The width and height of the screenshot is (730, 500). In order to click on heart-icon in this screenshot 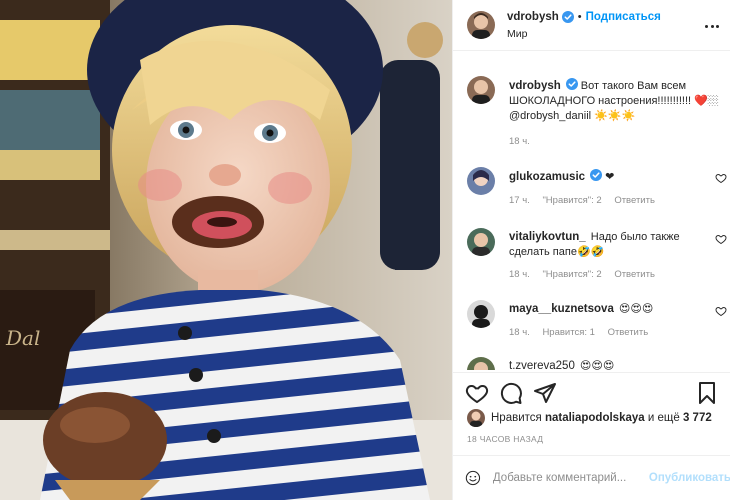, I will do `click(477, 393)`.